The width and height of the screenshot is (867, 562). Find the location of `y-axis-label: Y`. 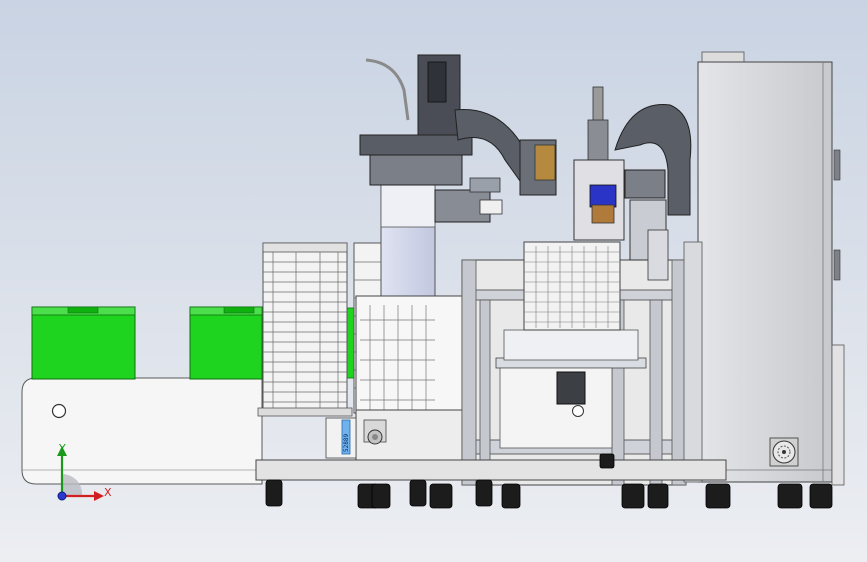

y-axis-label: Y is located at coordinates (62, 448).